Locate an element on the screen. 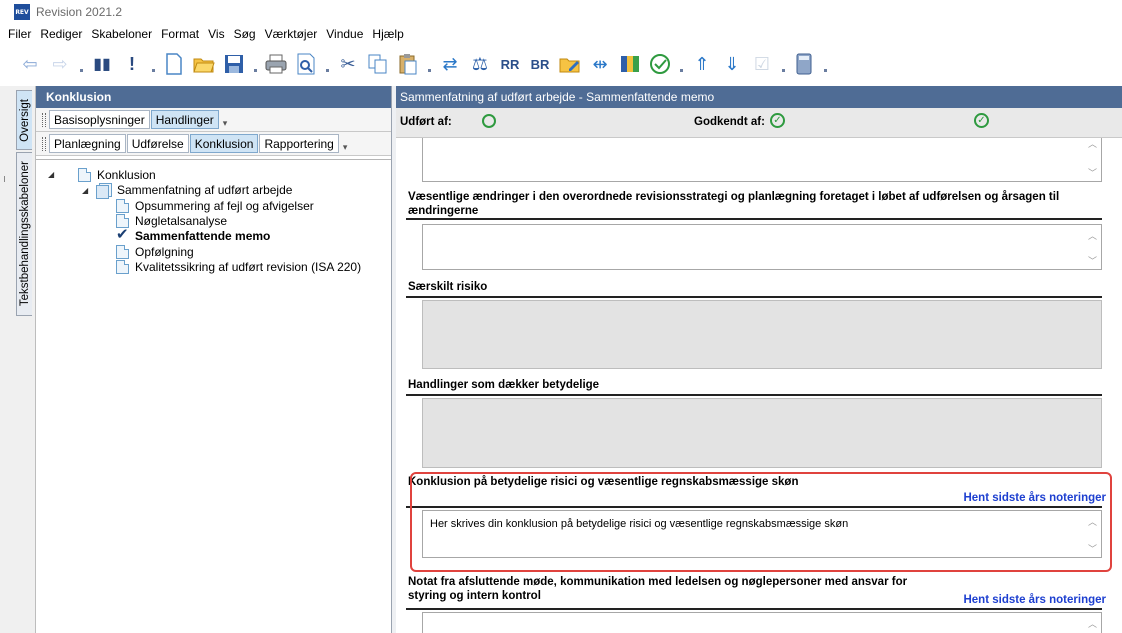  folder-edit-icon is located at coordinates (570, 64).